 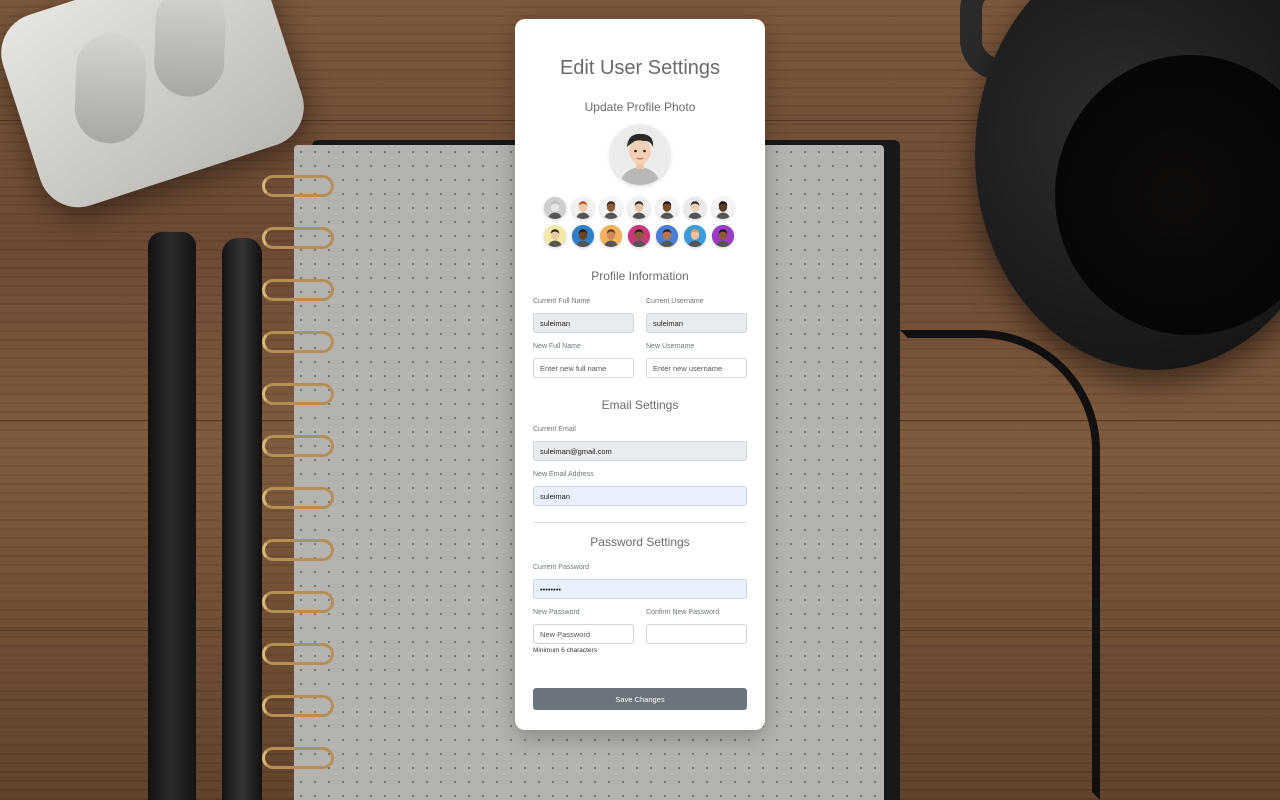 I want to click on current-email-label: Current Email, so click(x=554, y=429).